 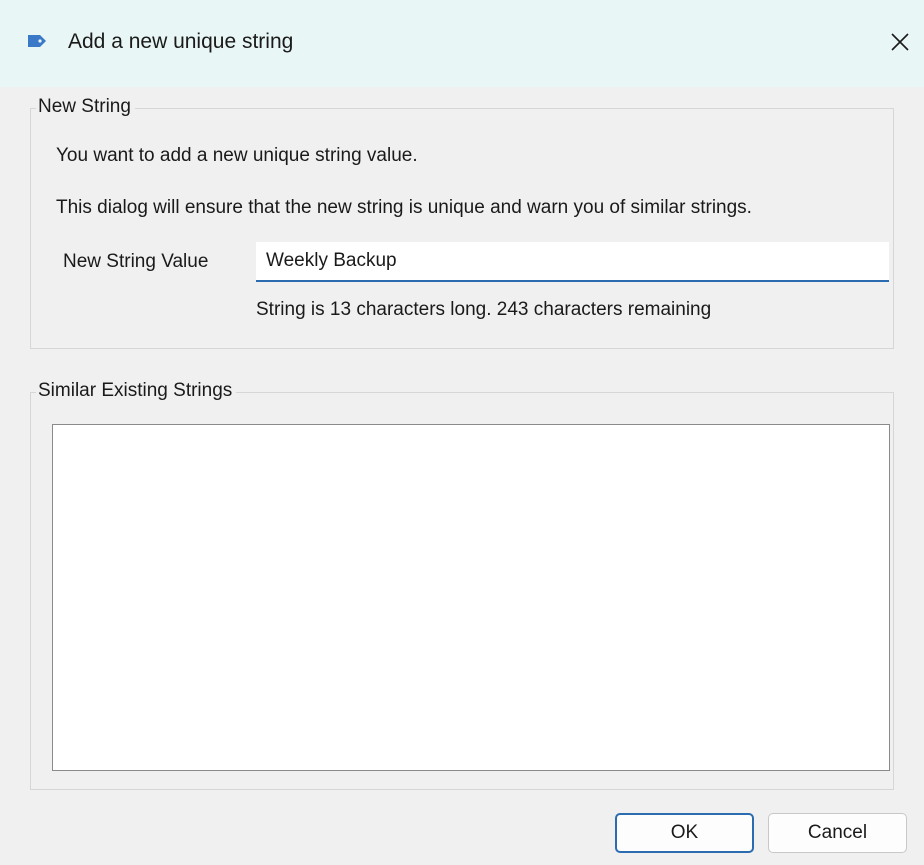 What do you see at coordinates (462, 43) in the screenshot?
I see `title-bar: Add a new unique string` at bounding box center [462, 43].